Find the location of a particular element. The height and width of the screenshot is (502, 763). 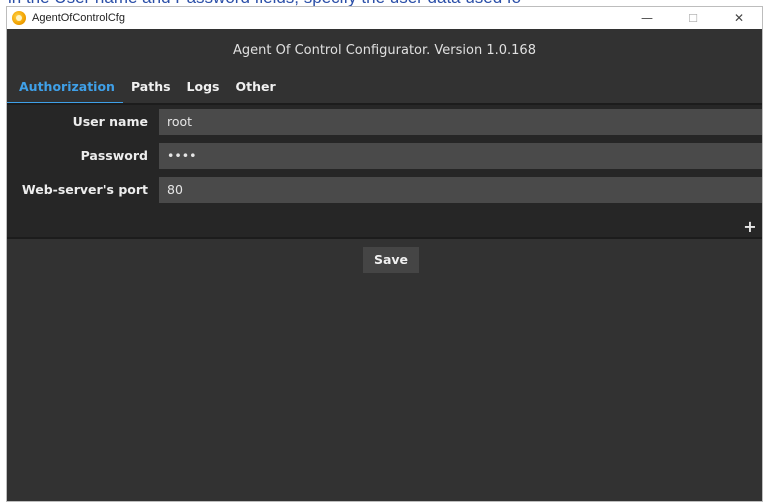

password-row: Password •••• is located at coordinates (384, 156).